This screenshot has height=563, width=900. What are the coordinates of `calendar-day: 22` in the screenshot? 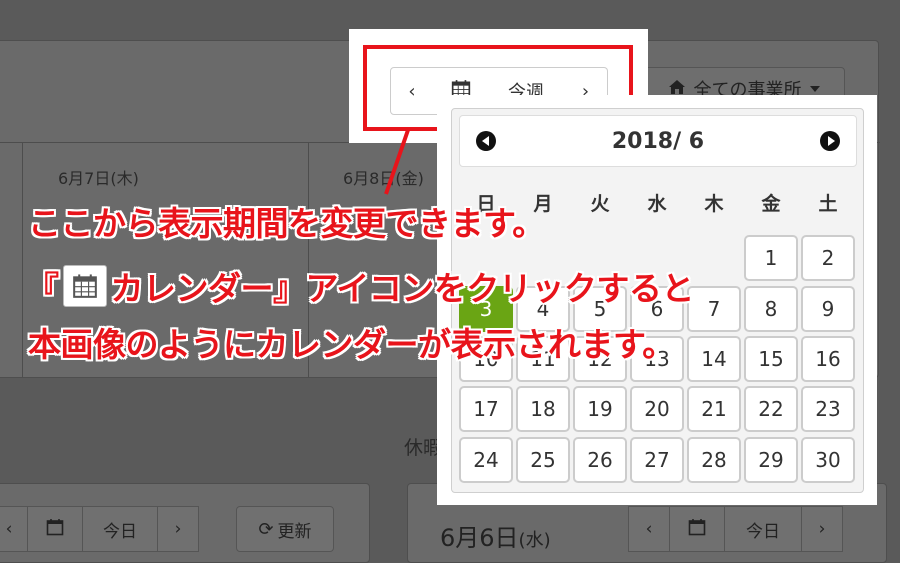 It's located at (771, 409).